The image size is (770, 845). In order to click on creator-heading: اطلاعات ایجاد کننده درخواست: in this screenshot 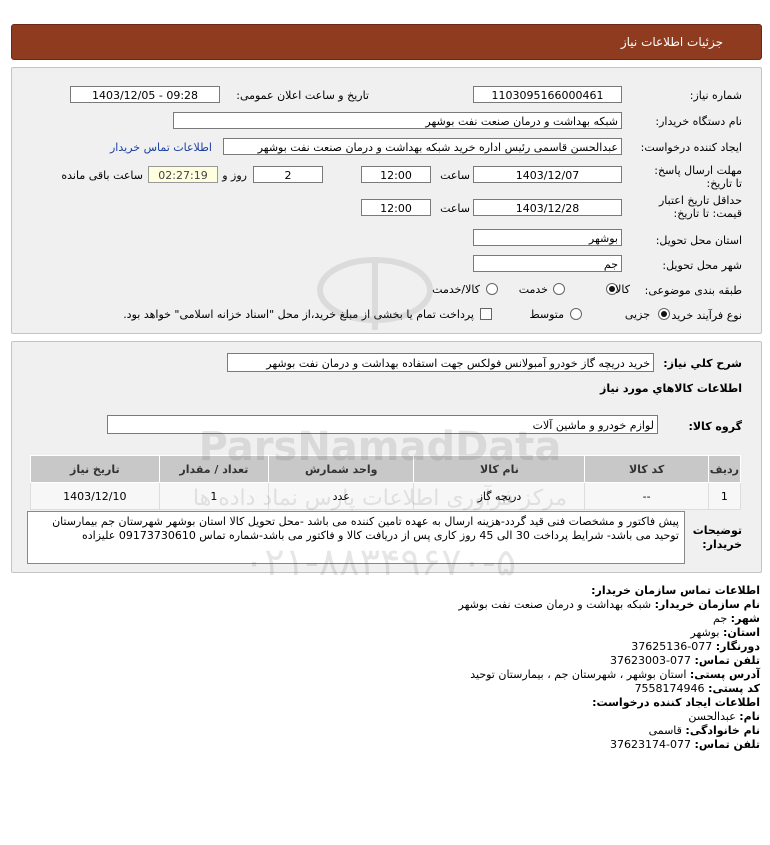, I will do `click(676, 702)`.